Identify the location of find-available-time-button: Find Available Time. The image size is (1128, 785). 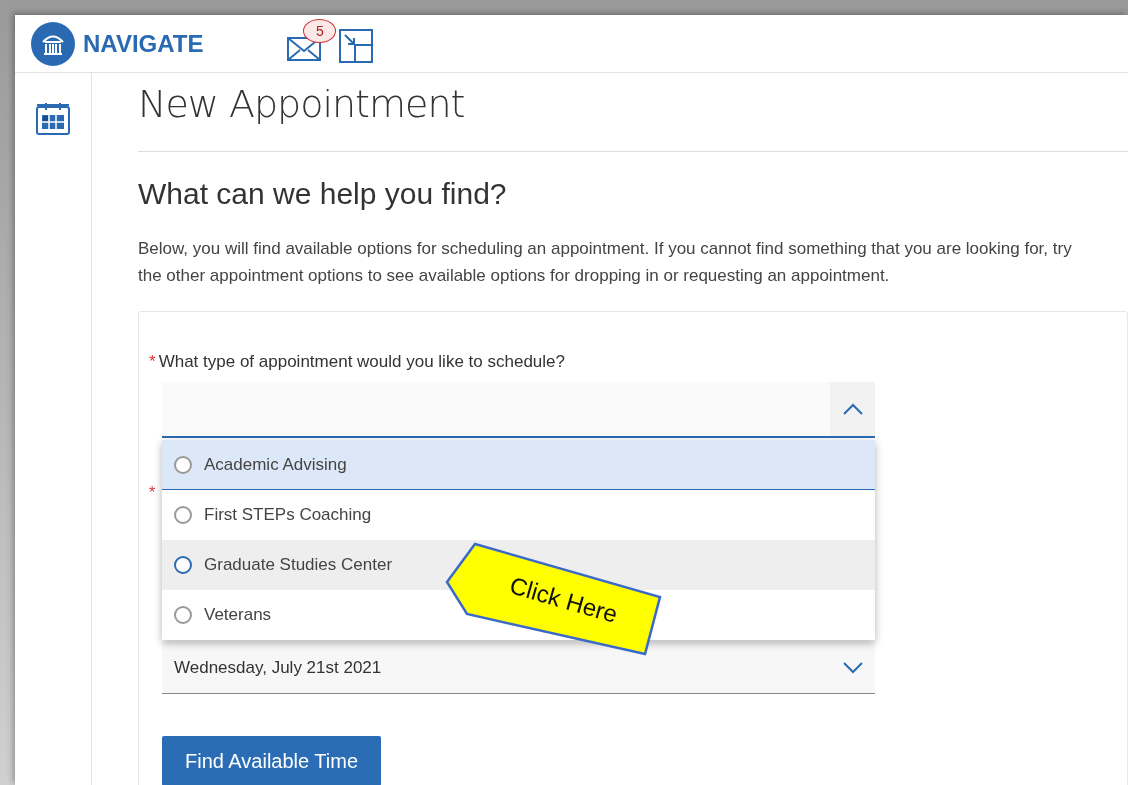
(272, 760).